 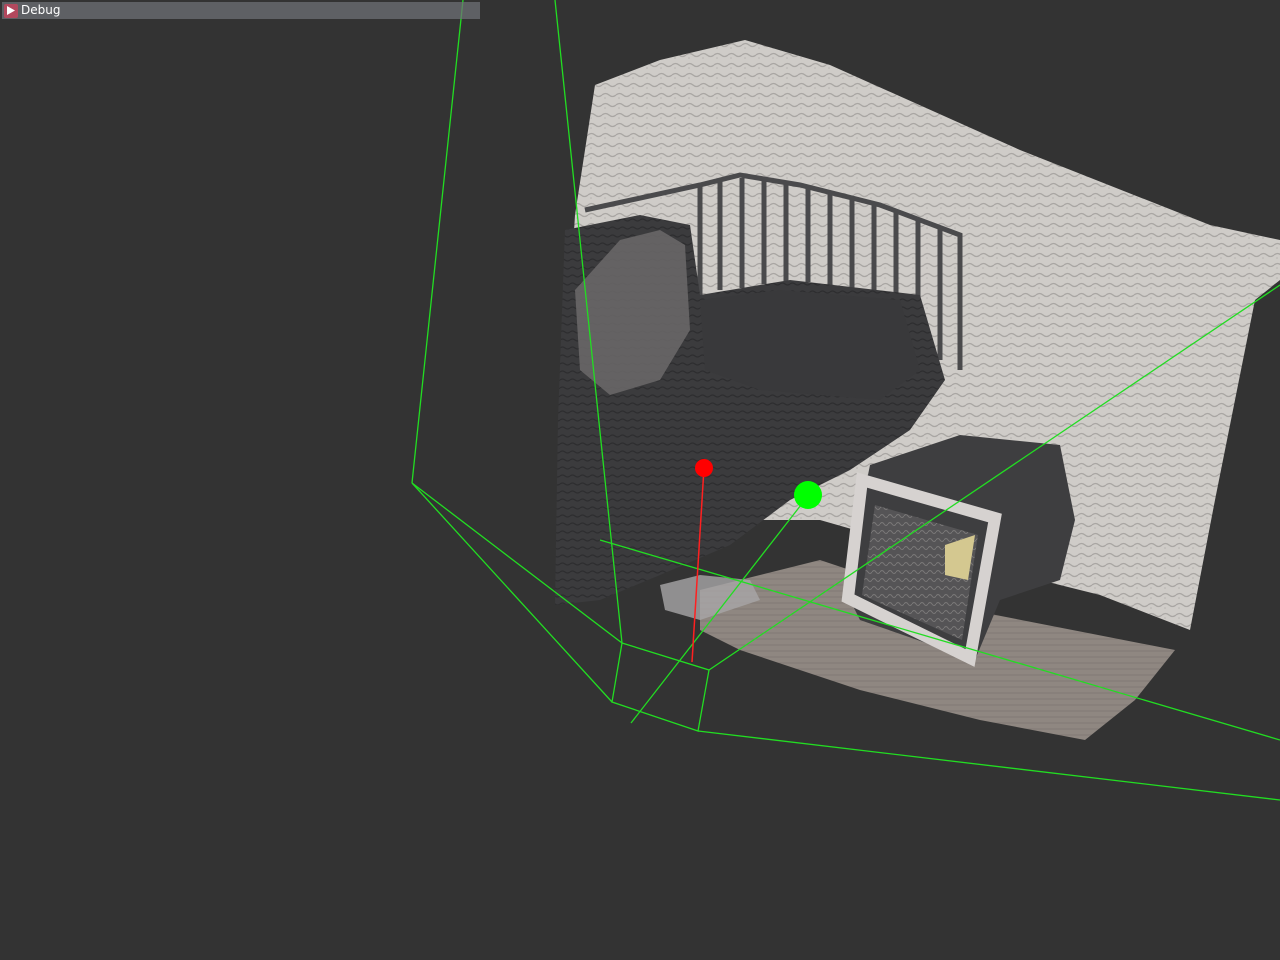 What do you see at coordinates (241, 10) in the screenshot?
I see `debug-window-titlebar: Debug` at bounding box center [241, 10].